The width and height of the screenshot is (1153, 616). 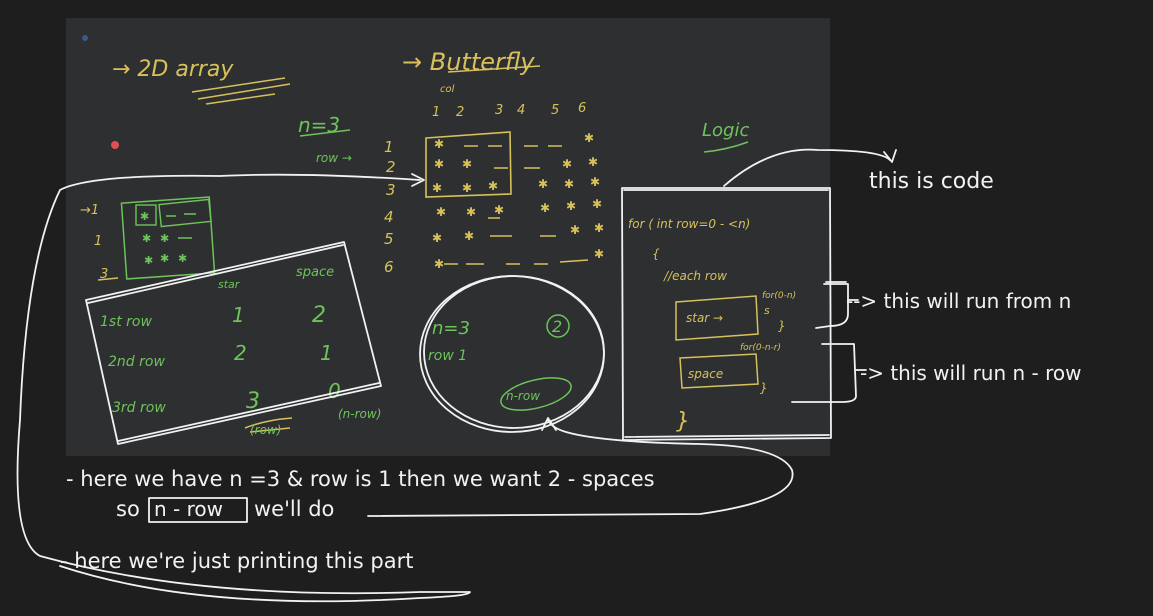 I want to click on code-for-1: for(0-n), so click(x=779, y=296).